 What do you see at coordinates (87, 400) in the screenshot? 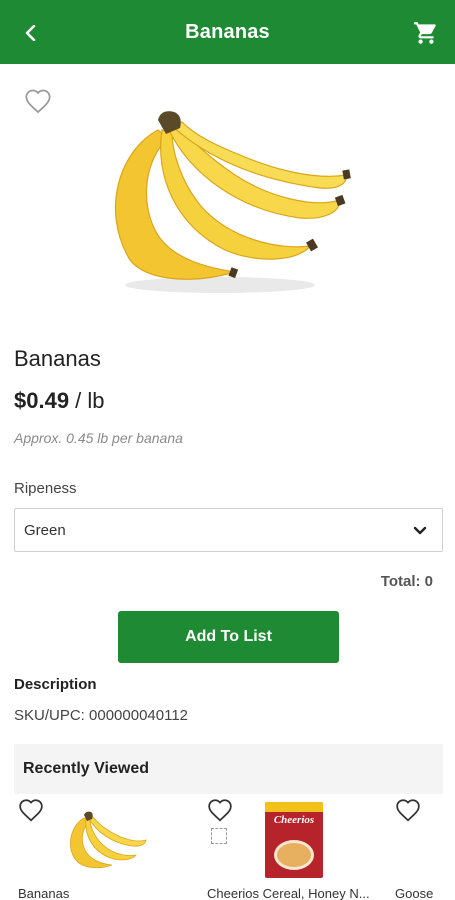
I see `price-unit: / lb` at bounding box center [87, 400].